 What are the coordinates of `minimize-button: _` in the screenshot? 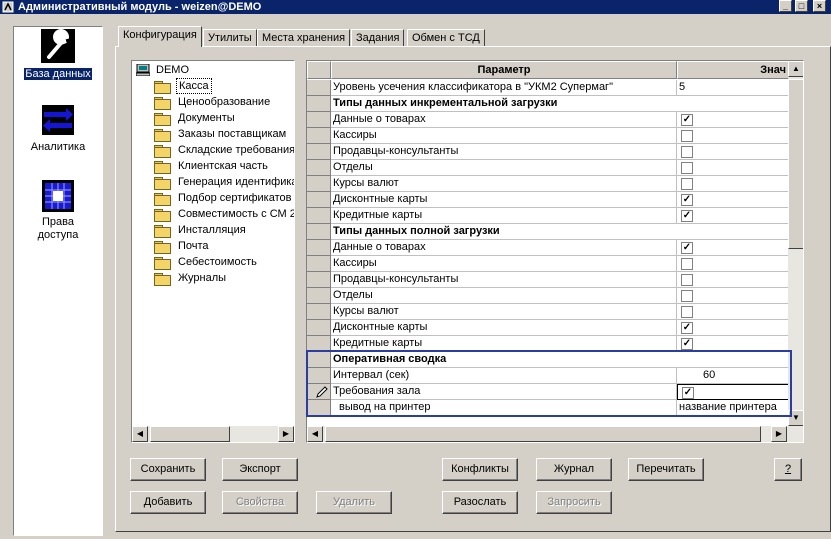 It's located at (785, 6).